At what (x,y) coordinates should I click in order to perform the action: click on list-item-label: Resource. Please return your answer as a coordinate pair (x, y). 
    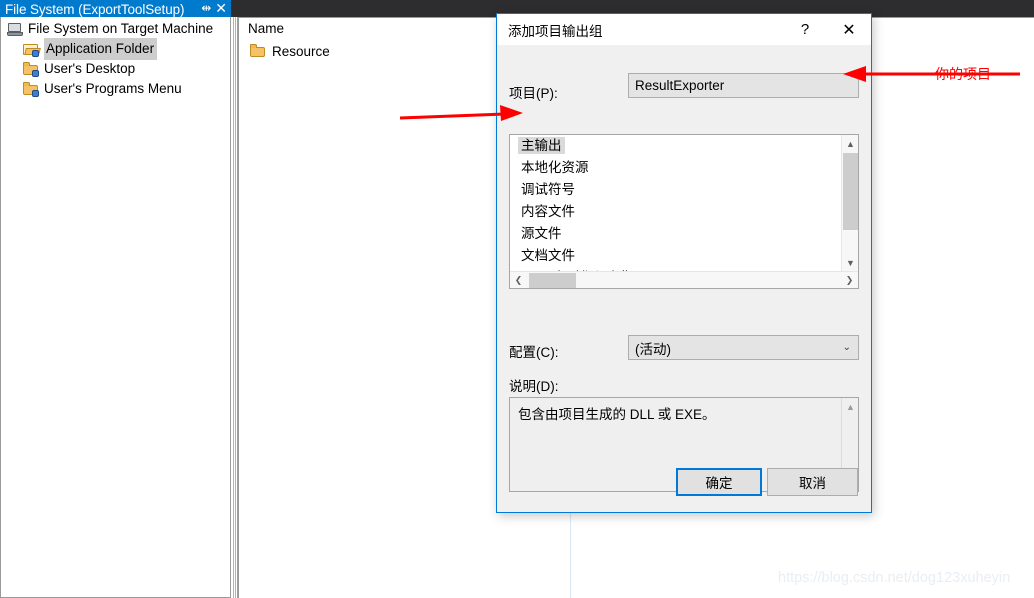
    Looking at the image, I should click on (301, 51).